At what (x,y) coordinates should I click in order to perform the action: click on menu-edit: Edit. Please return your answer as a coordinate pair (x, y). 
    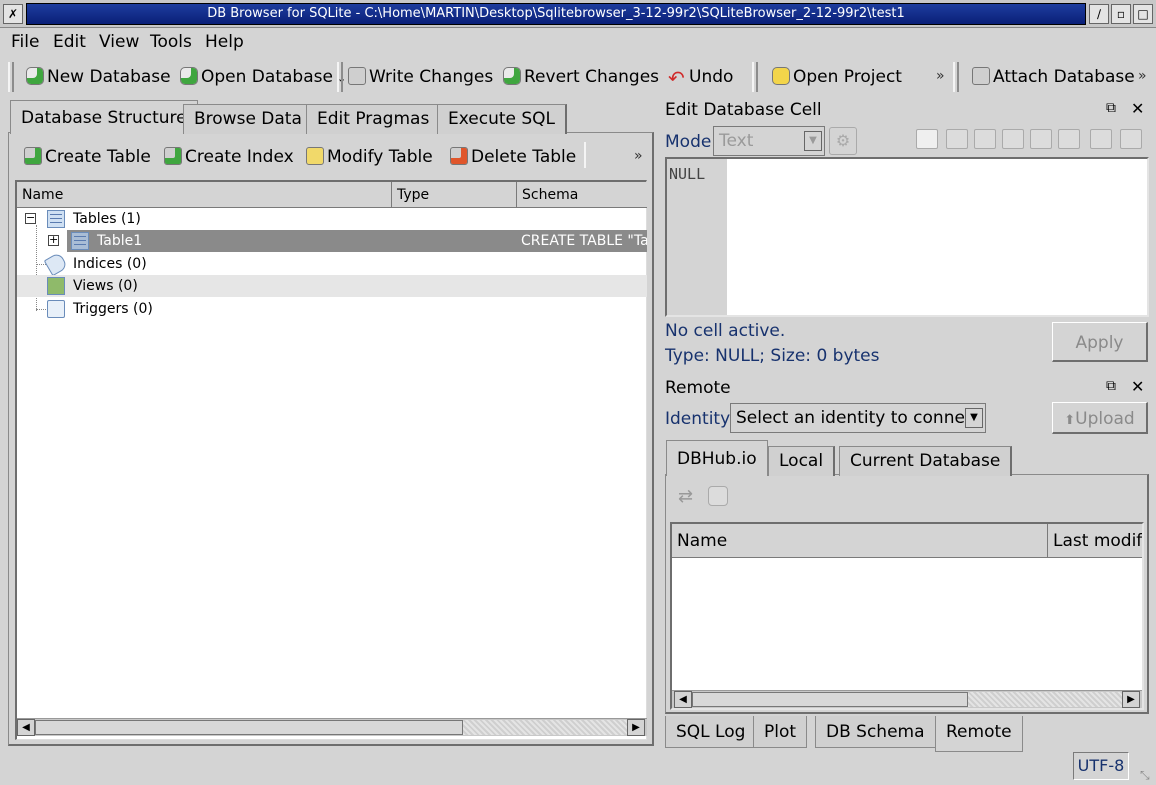
    Looking at the image, I should click on (69, 42).